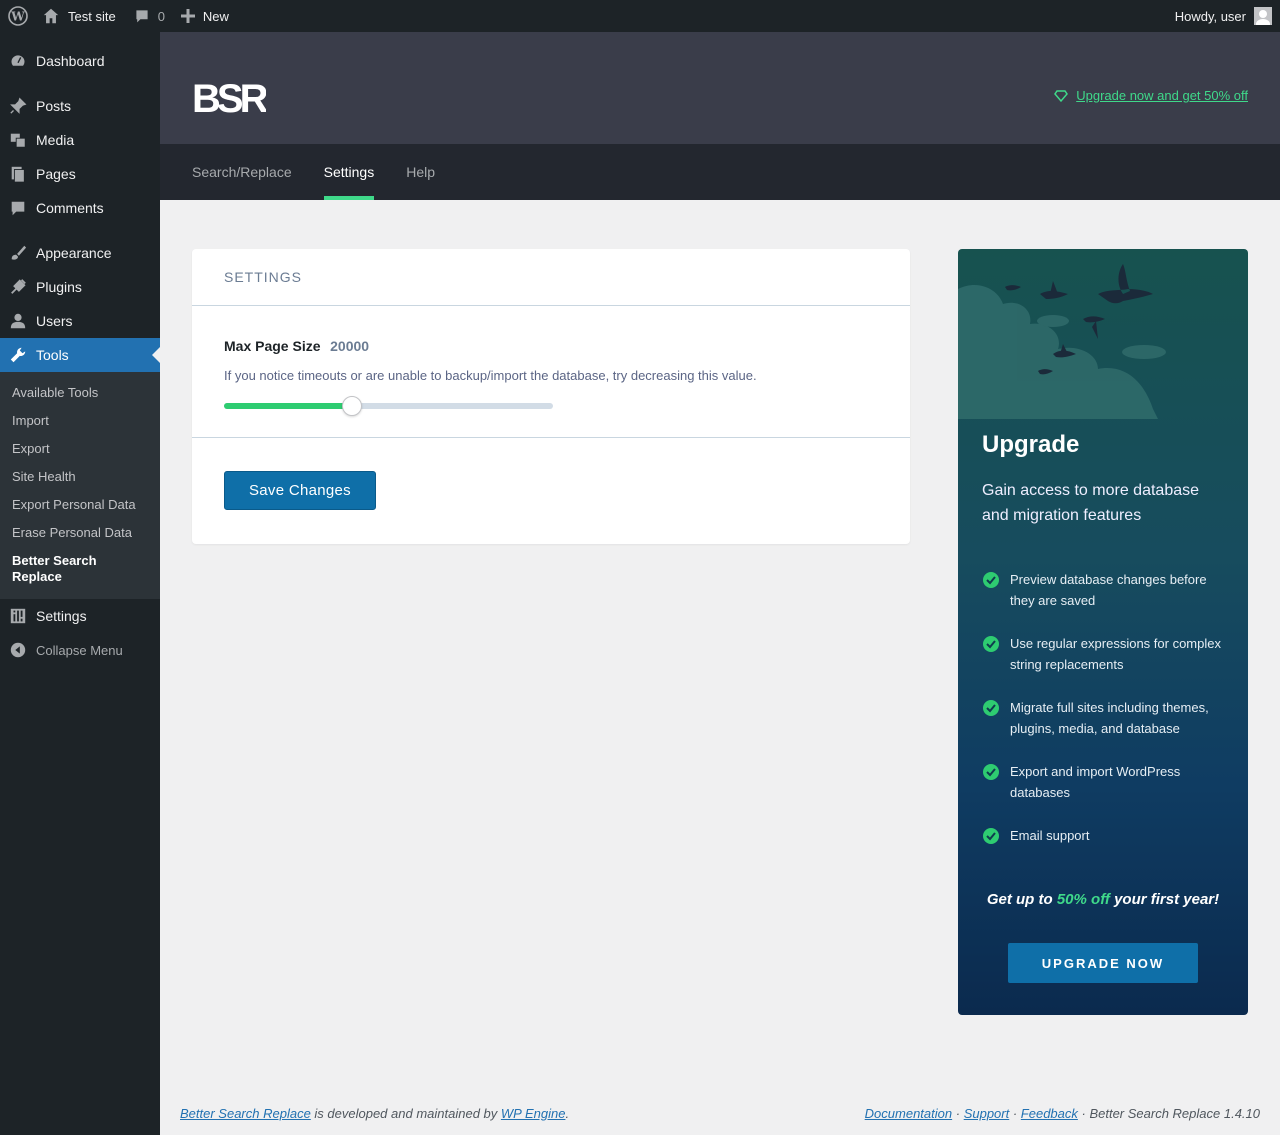  I want to click on account-menu: Howdy, user, so click(1223, 16).